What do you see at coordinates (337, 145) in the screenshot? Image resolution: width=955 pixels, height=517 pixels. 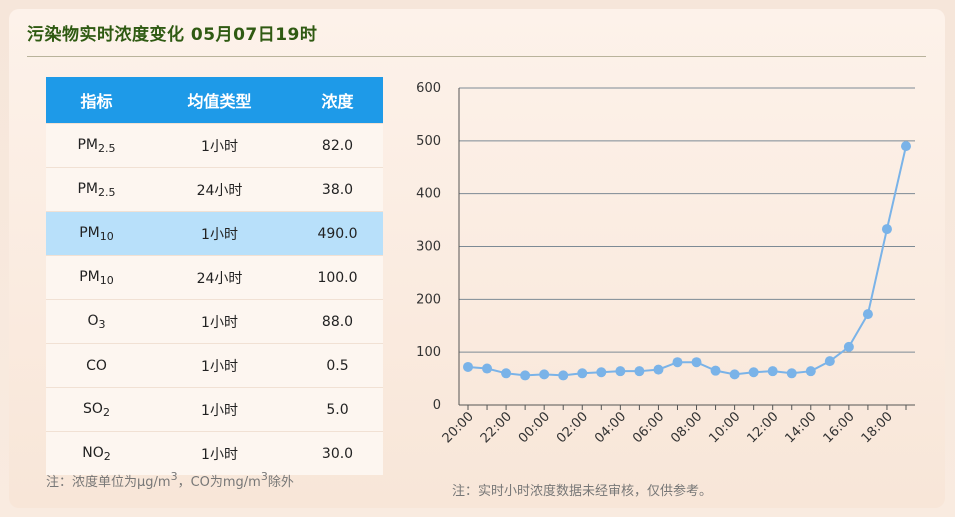 I see `concentration-cell: 82.0` at bounding box center [337, 145].